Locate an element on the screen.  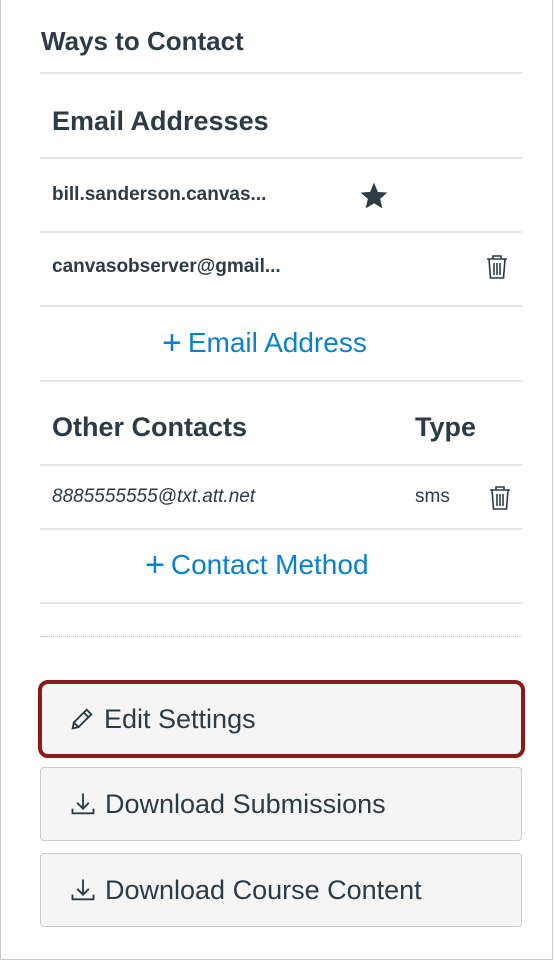
download-course-content-button: Download Course Content is located at coordinates (281, 890).